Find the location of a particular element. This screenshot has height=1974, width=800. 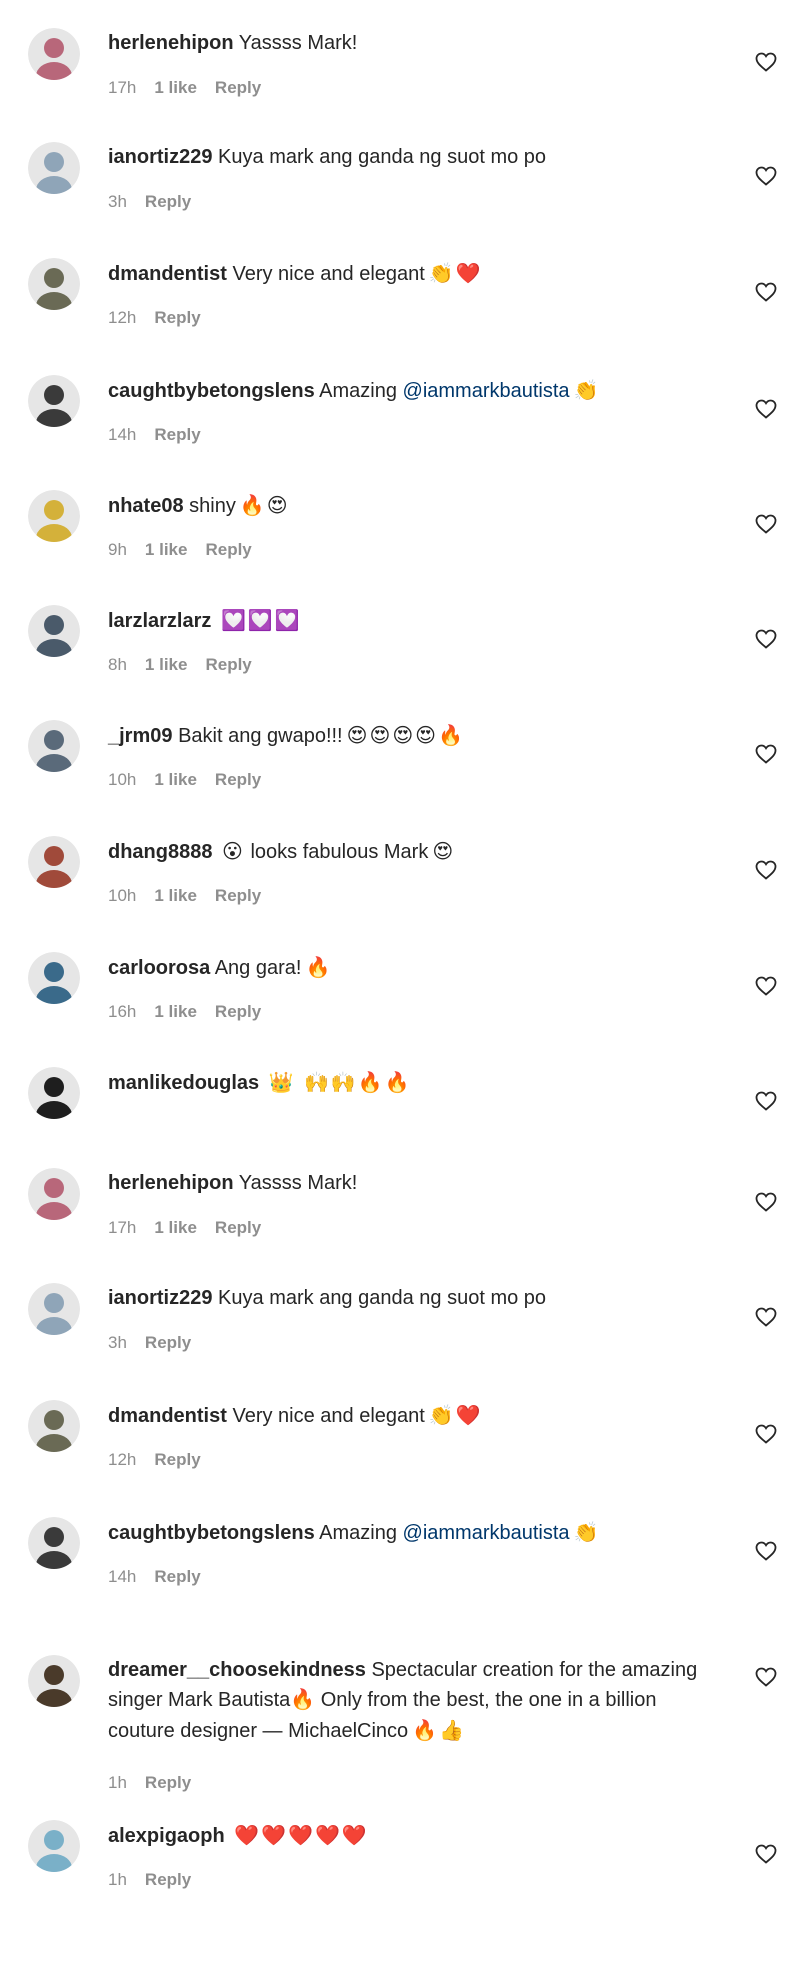

comment-username: carloorosa is located at coordinates (159, 968).